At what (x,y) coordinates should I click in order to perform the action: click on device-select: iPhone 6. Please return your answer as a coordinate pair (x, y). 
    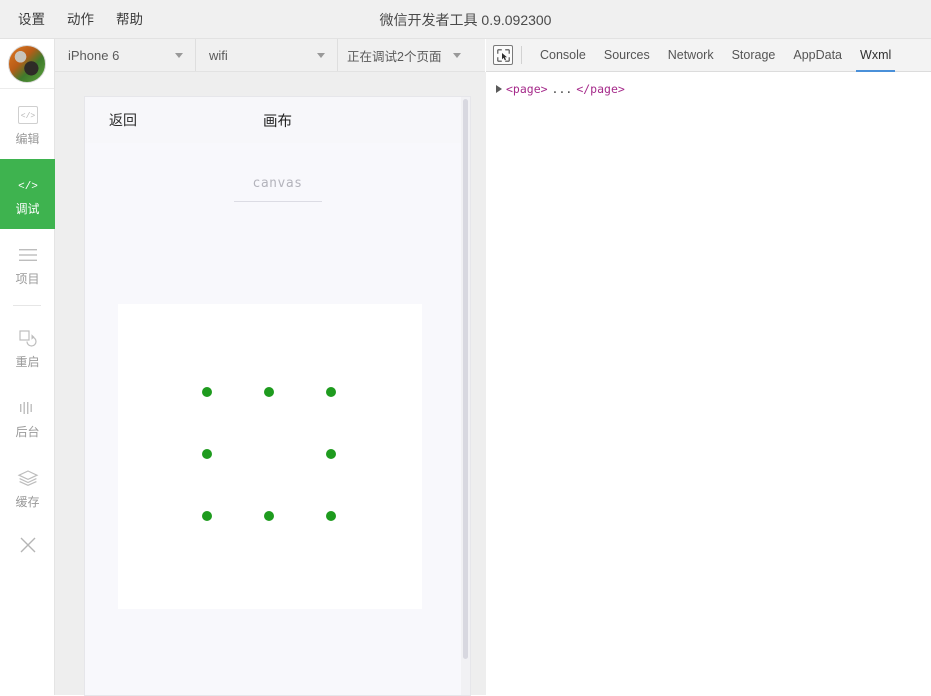
    Looking at the image, I should click on (125, 55).